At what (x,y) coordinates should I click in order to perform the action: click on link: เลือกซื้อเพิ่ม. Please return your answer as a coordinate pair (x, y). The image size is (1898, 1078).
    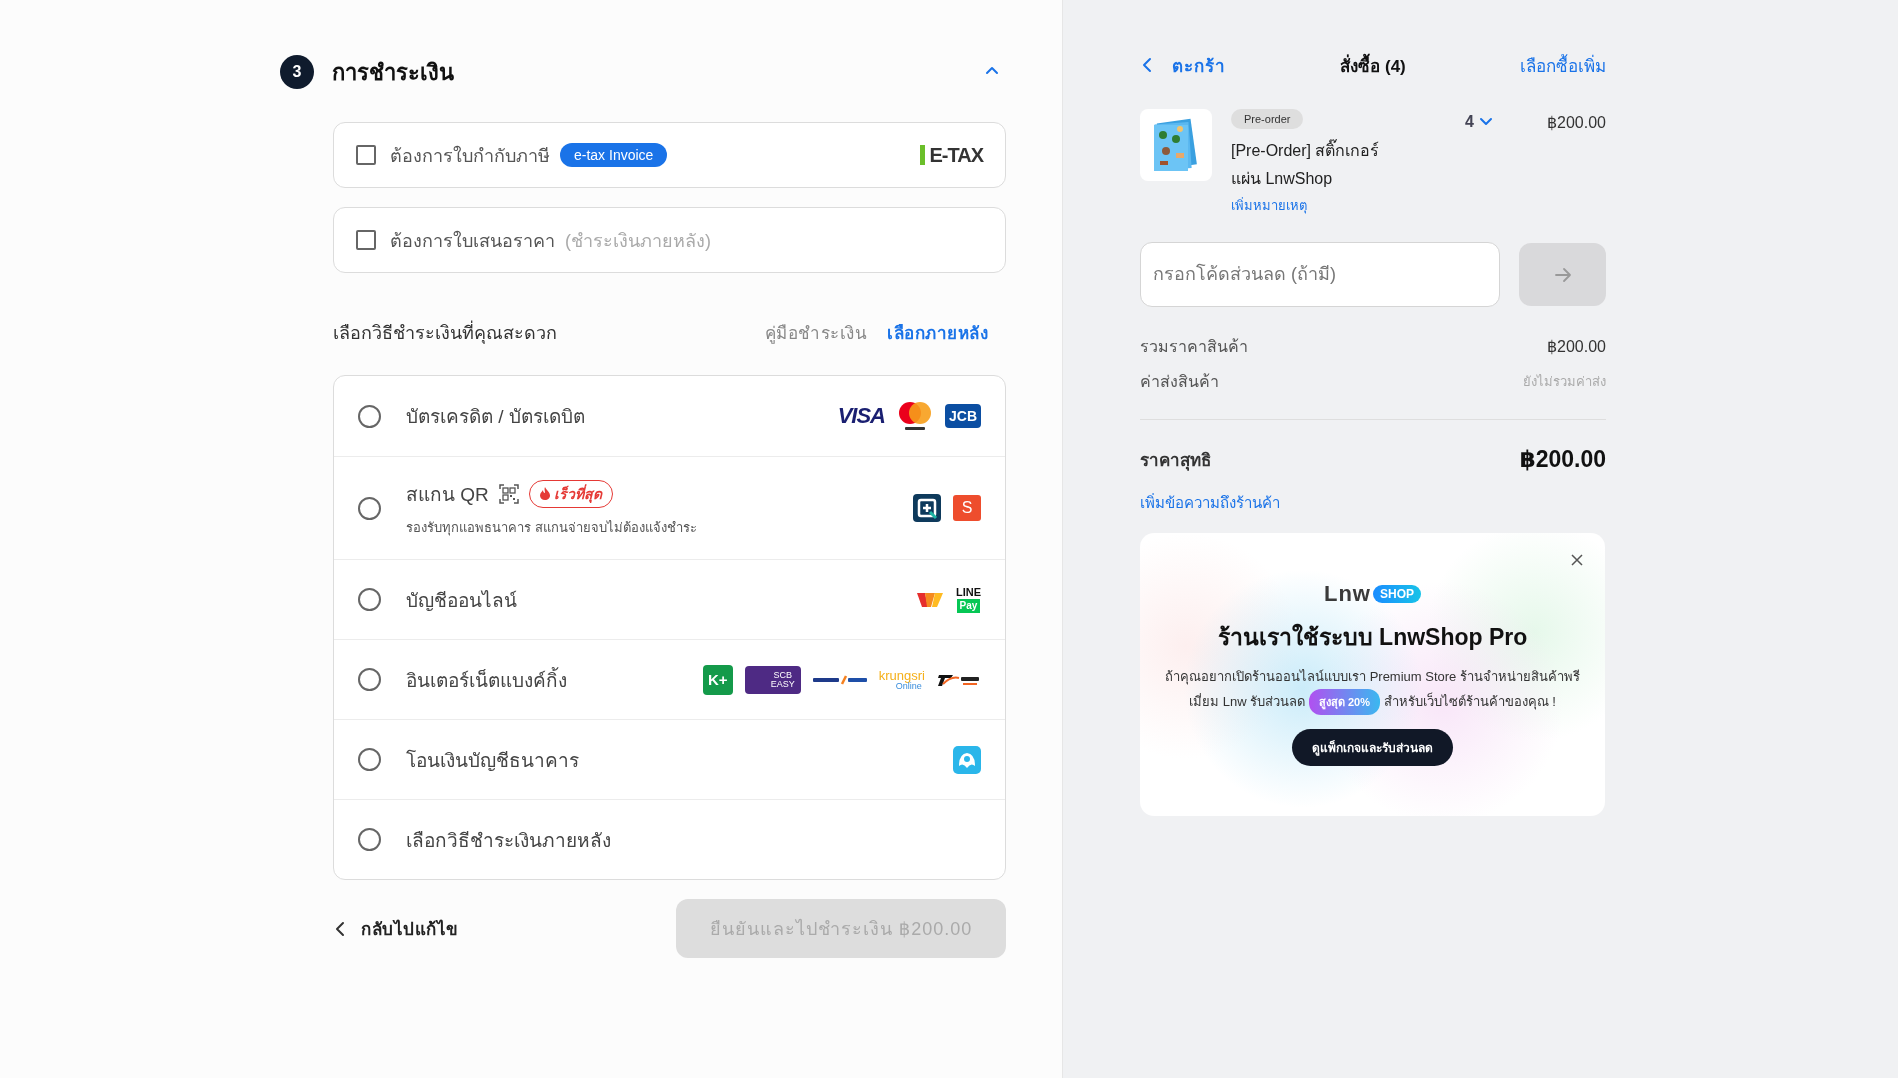
    Looking at the image, I should click on (1531, 65).